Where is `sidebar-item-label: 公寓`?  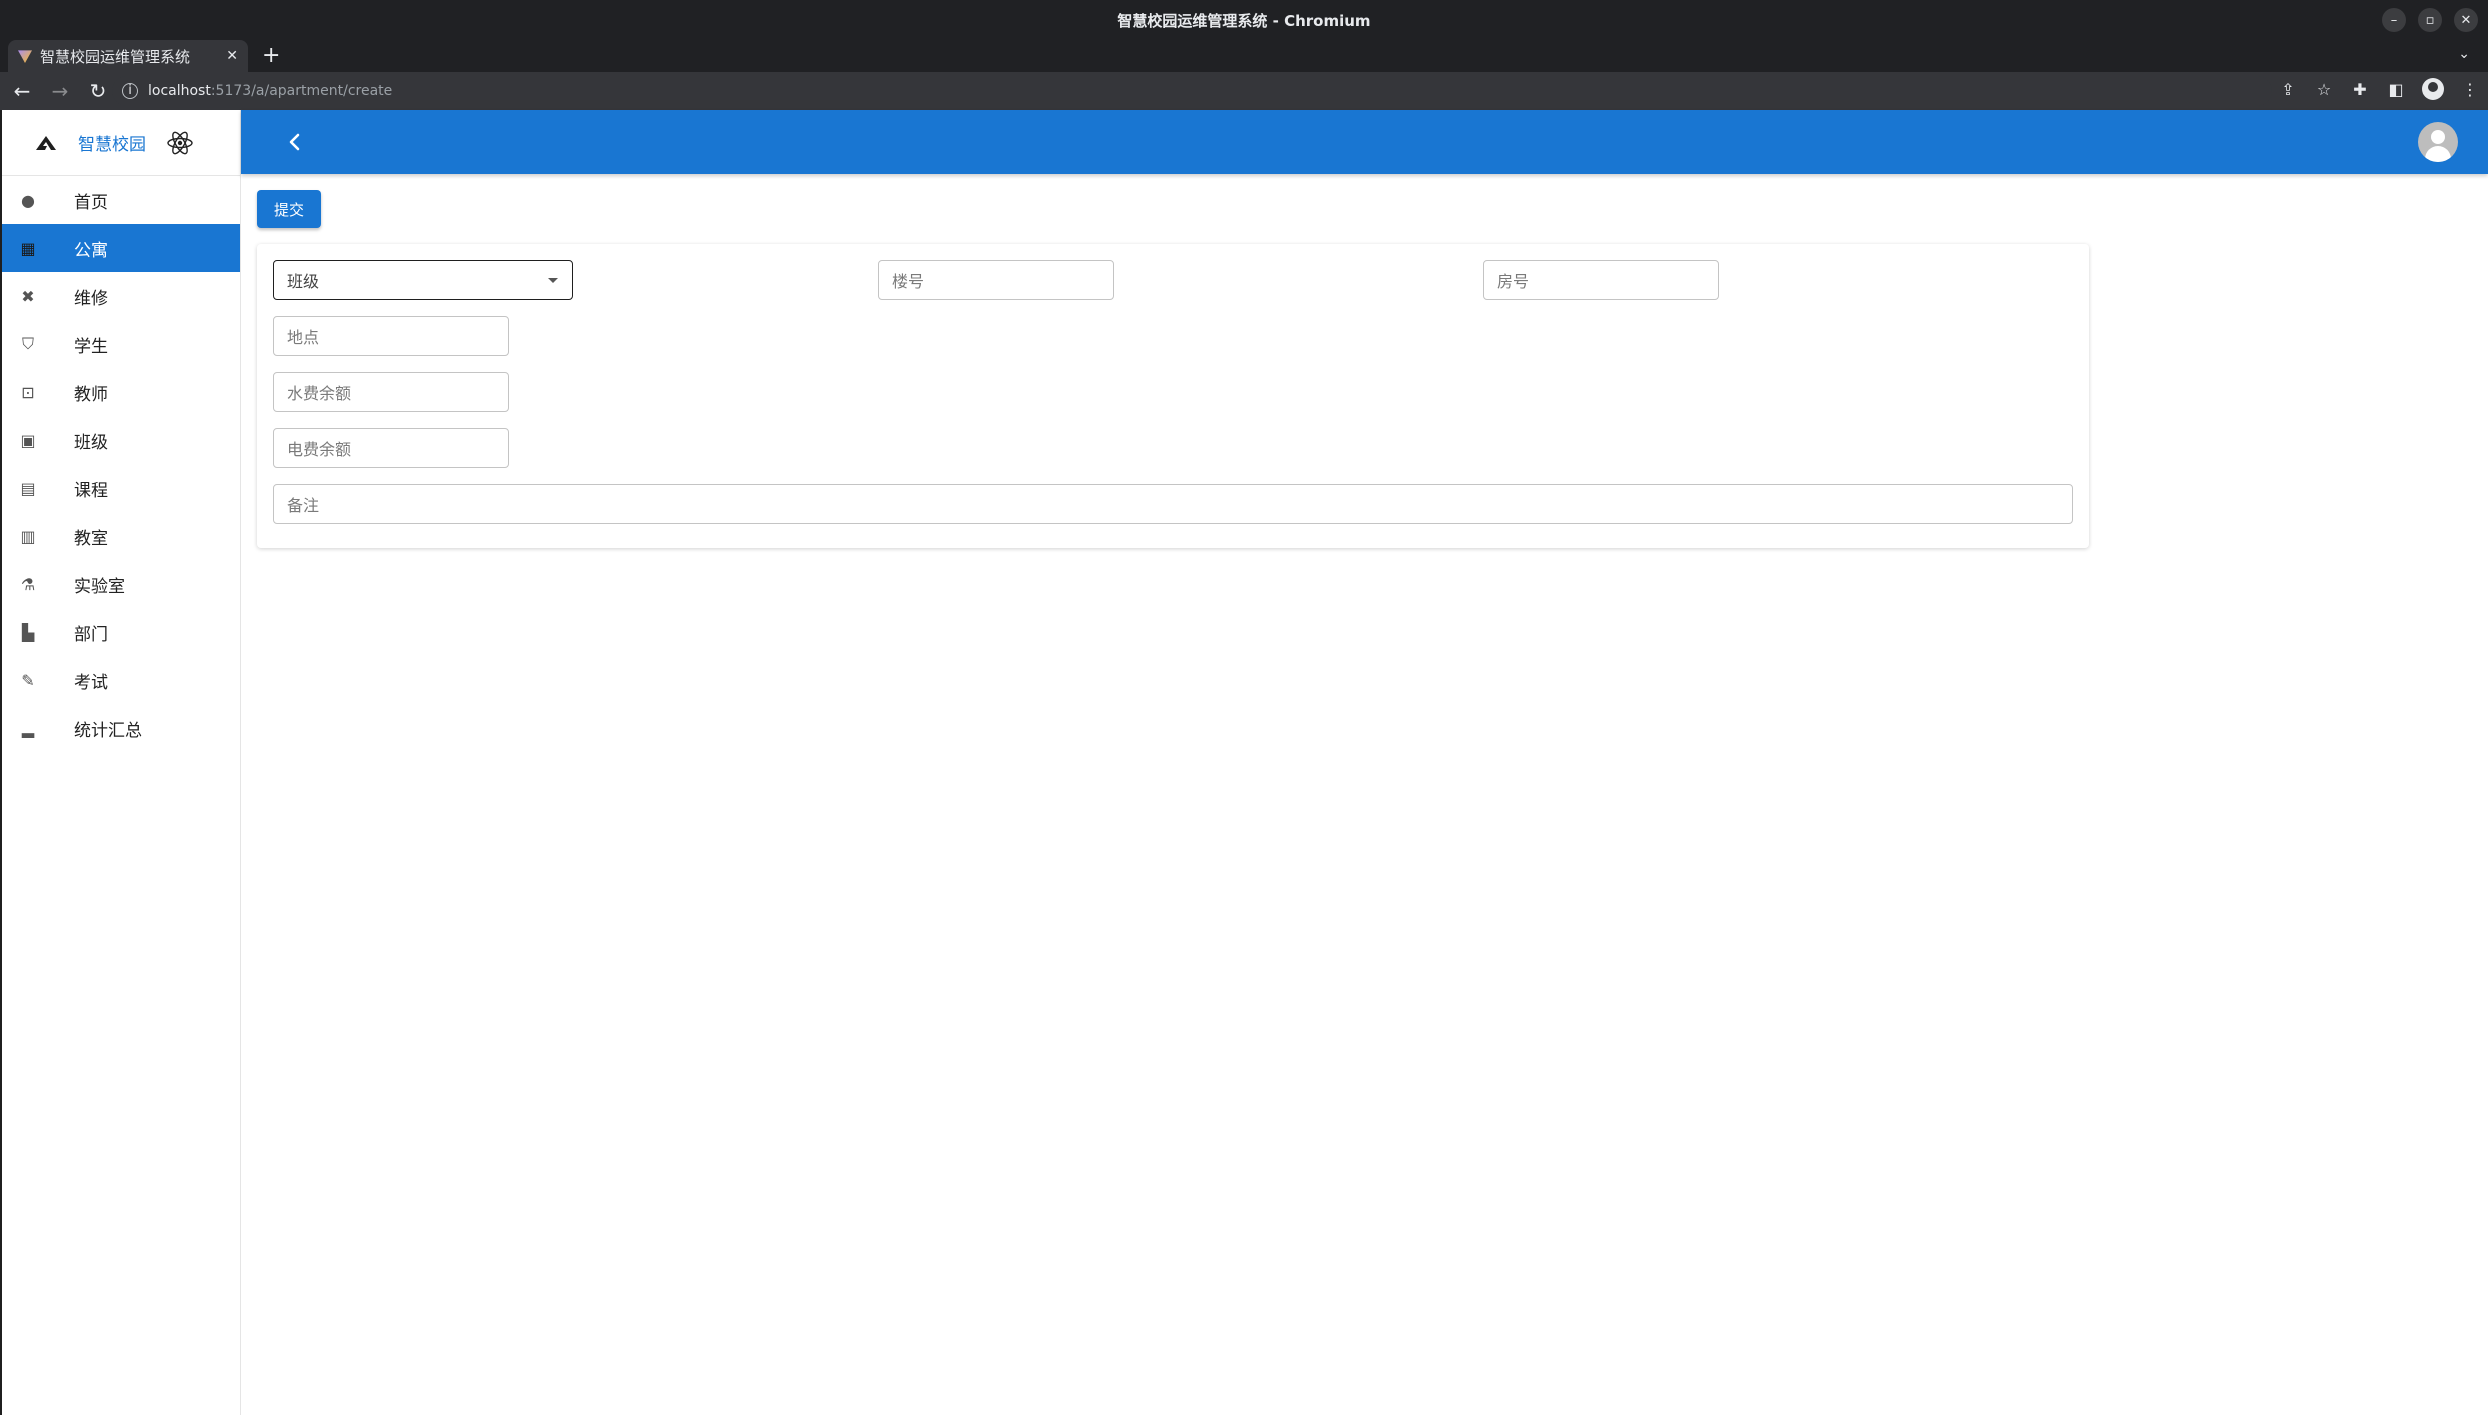 sidebar-item-label: 公寓 is located at coordinates (91, 250).